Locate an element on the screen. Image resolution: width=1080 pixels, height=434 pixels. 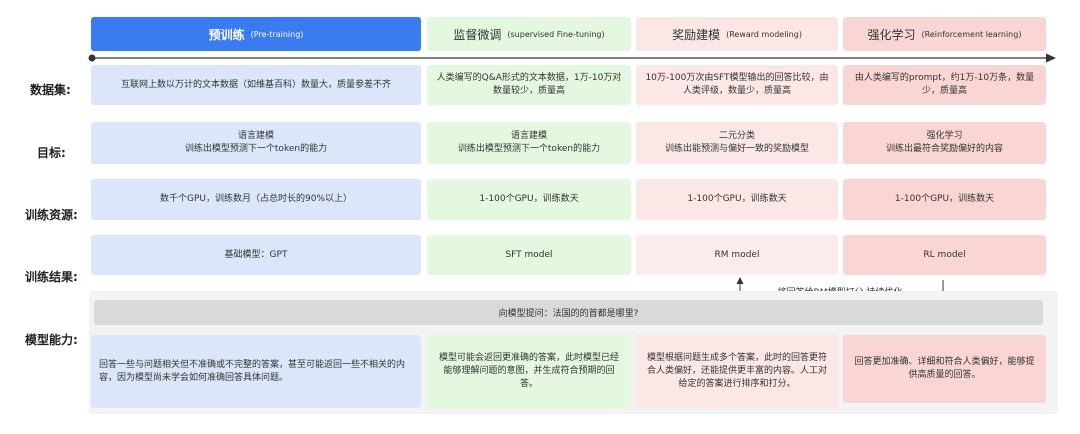
question-bar: 向模型提问：法国的的首都是哪里? is located at coordinates (568, 312).